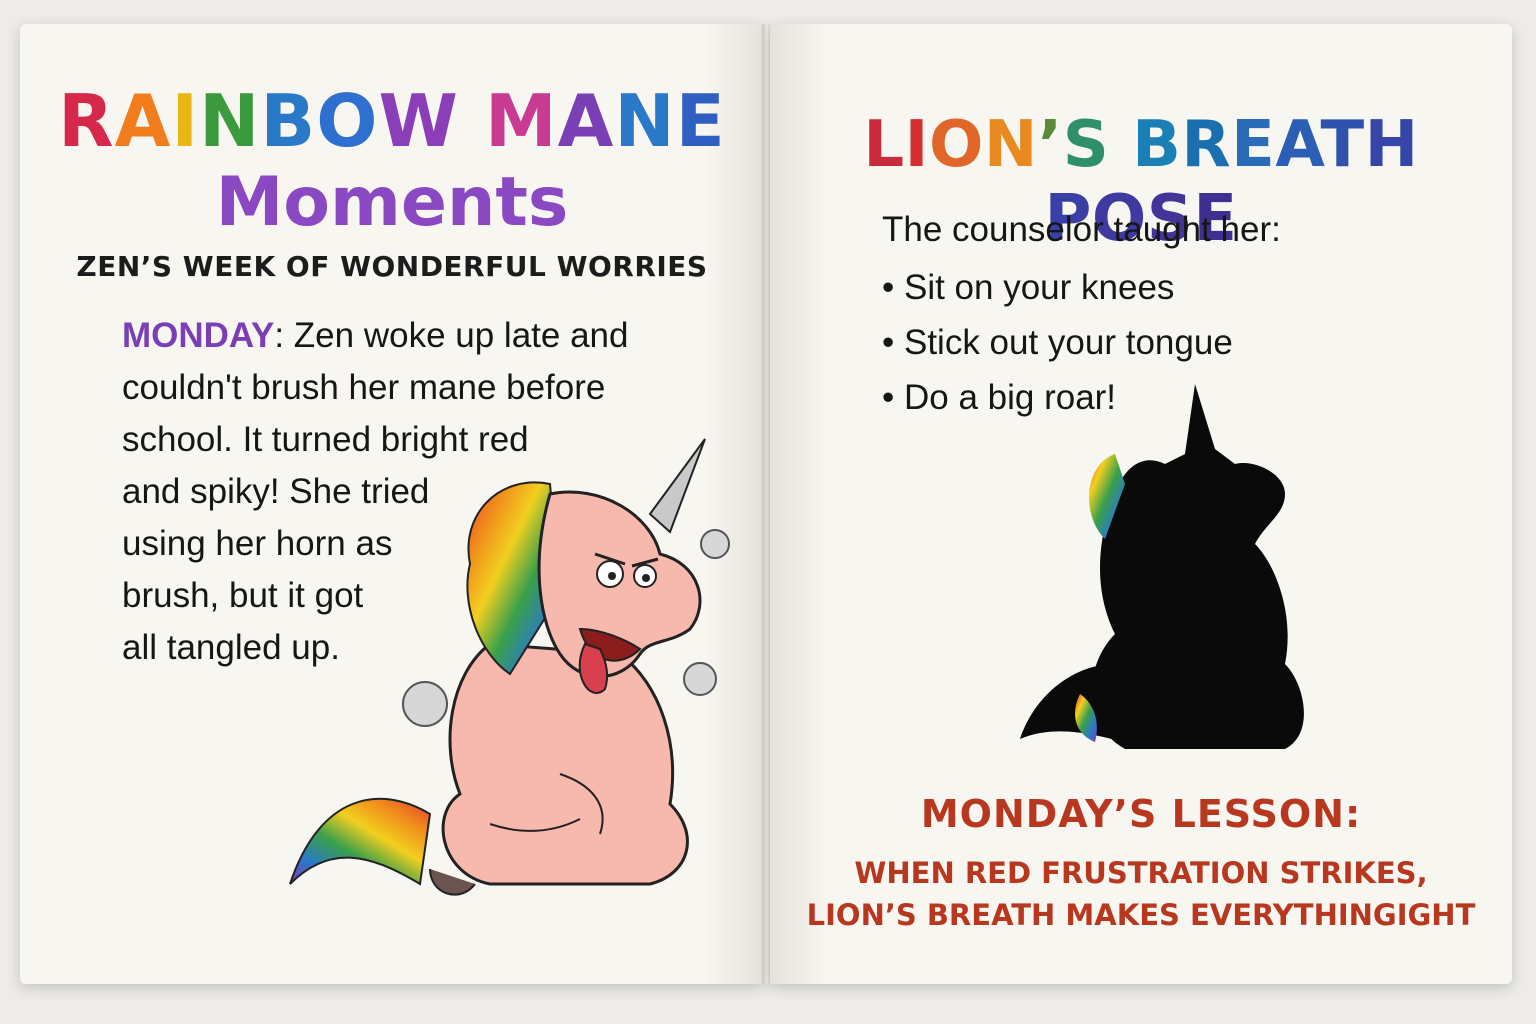 This screenshot has height=1024, width=1536. What do you see at coordinates (509, 667) in the screenshot?
I see `angry-unicorn-icon` at bounding box center [509, 667].